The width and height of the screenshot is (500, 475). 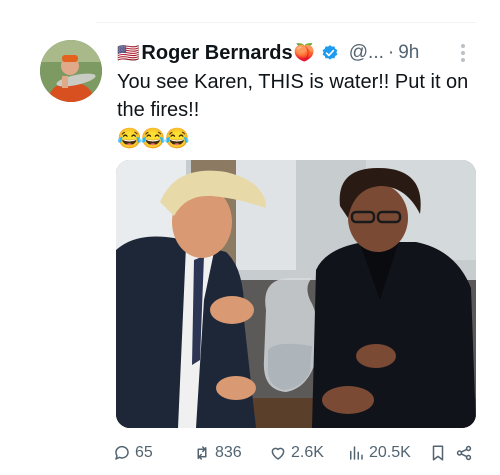 I want to click on share-button, so click(x=466, y=453).